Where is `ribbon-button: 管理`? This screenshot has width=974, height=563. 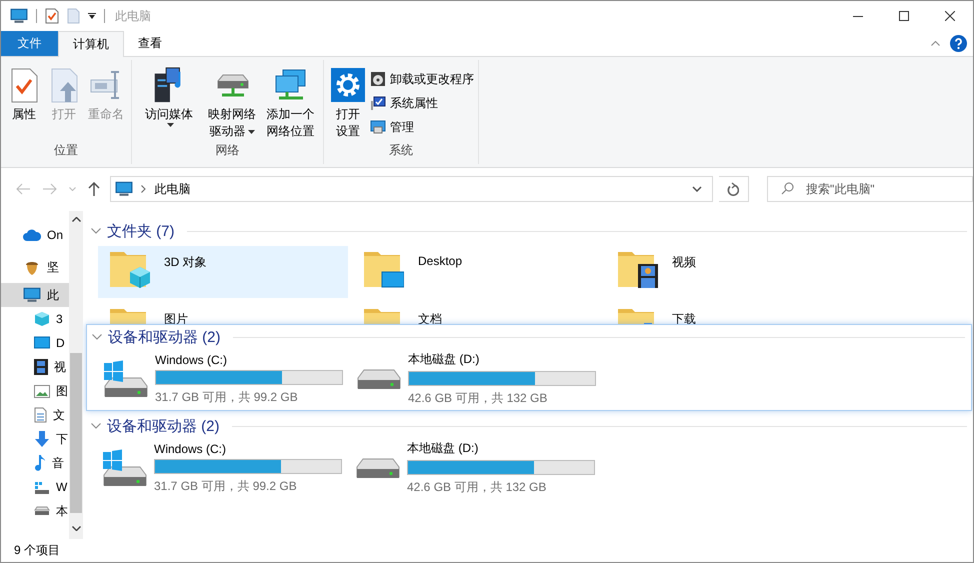
ribbon-button: 管理 is located at coordinates (422, 127).